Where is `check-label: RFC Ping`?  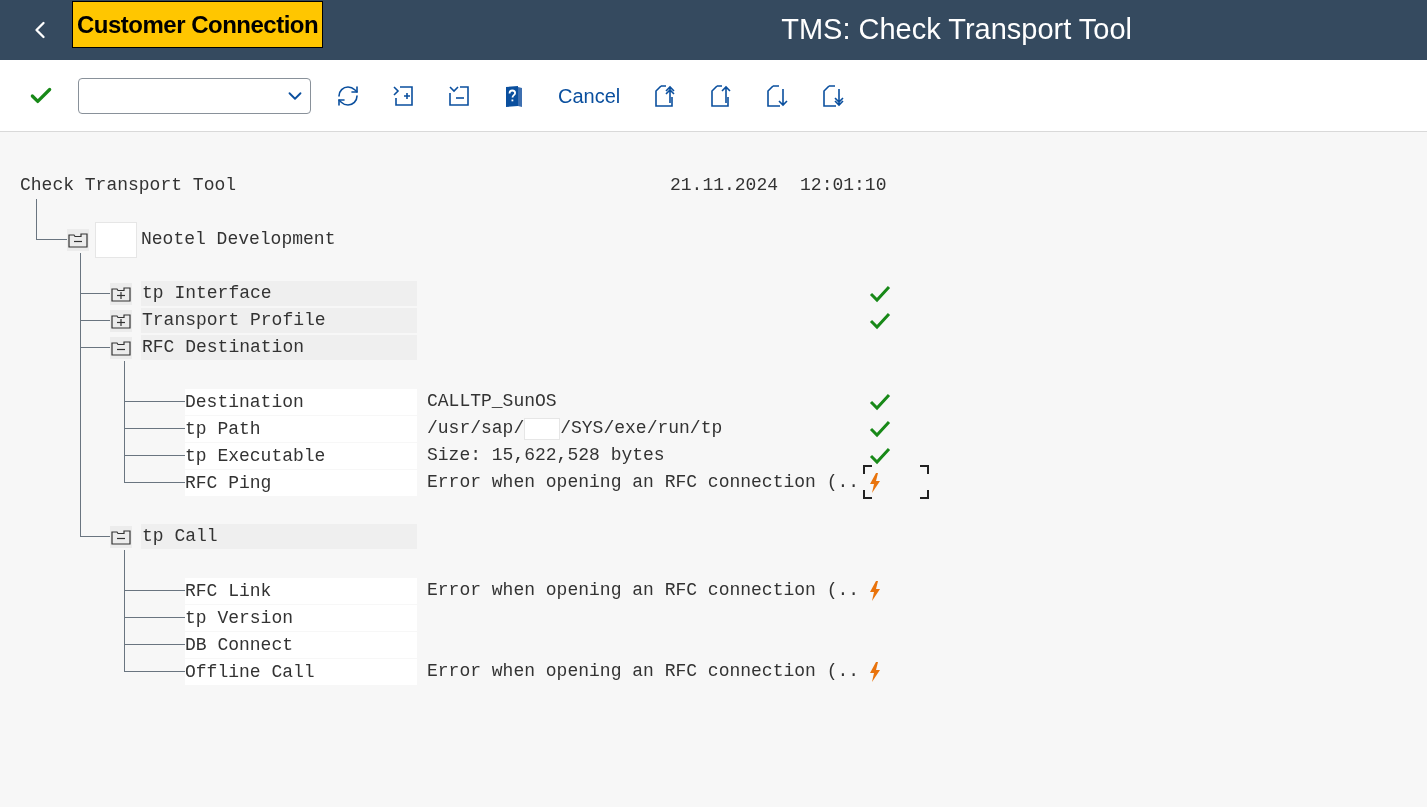 check-label: RFC Ping is located at coordinates (301, 482).